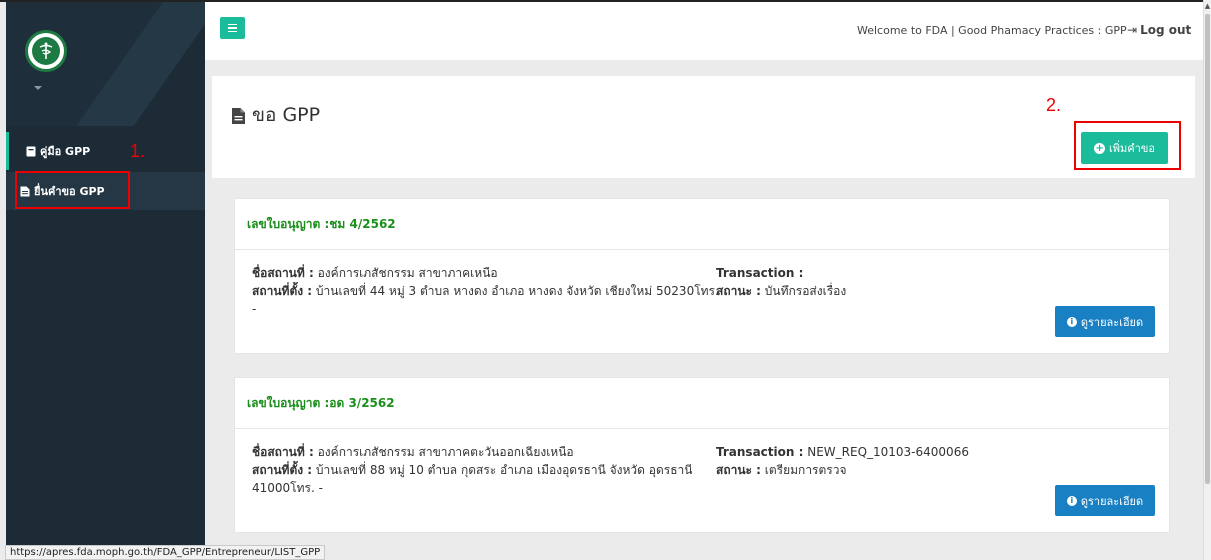  I want to click on highlight-box-add, so click(1127, 145).